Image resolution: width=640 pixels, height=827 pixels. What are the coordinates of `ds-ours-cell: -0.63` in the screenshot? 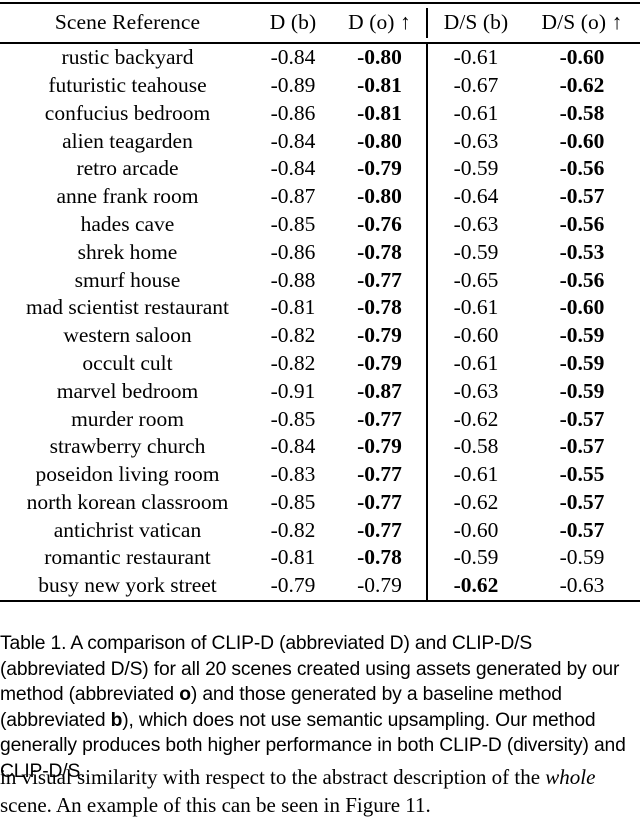 It's located at (582, 585).